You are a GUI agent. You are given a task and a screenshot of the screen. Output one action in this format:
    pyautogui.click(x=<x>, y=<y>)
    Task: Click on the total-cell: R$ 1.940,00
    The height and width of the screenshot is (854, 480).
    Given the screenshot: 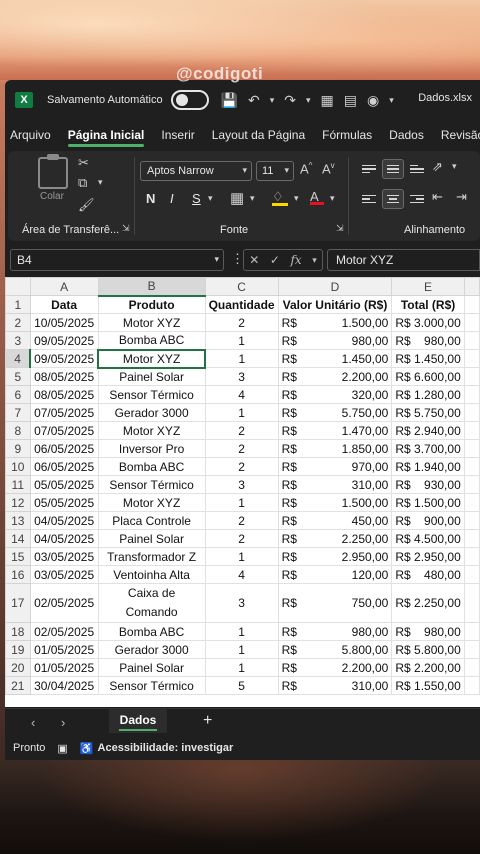 What is the action you would take?
    pyautogui.click(x=428, y=466)
    